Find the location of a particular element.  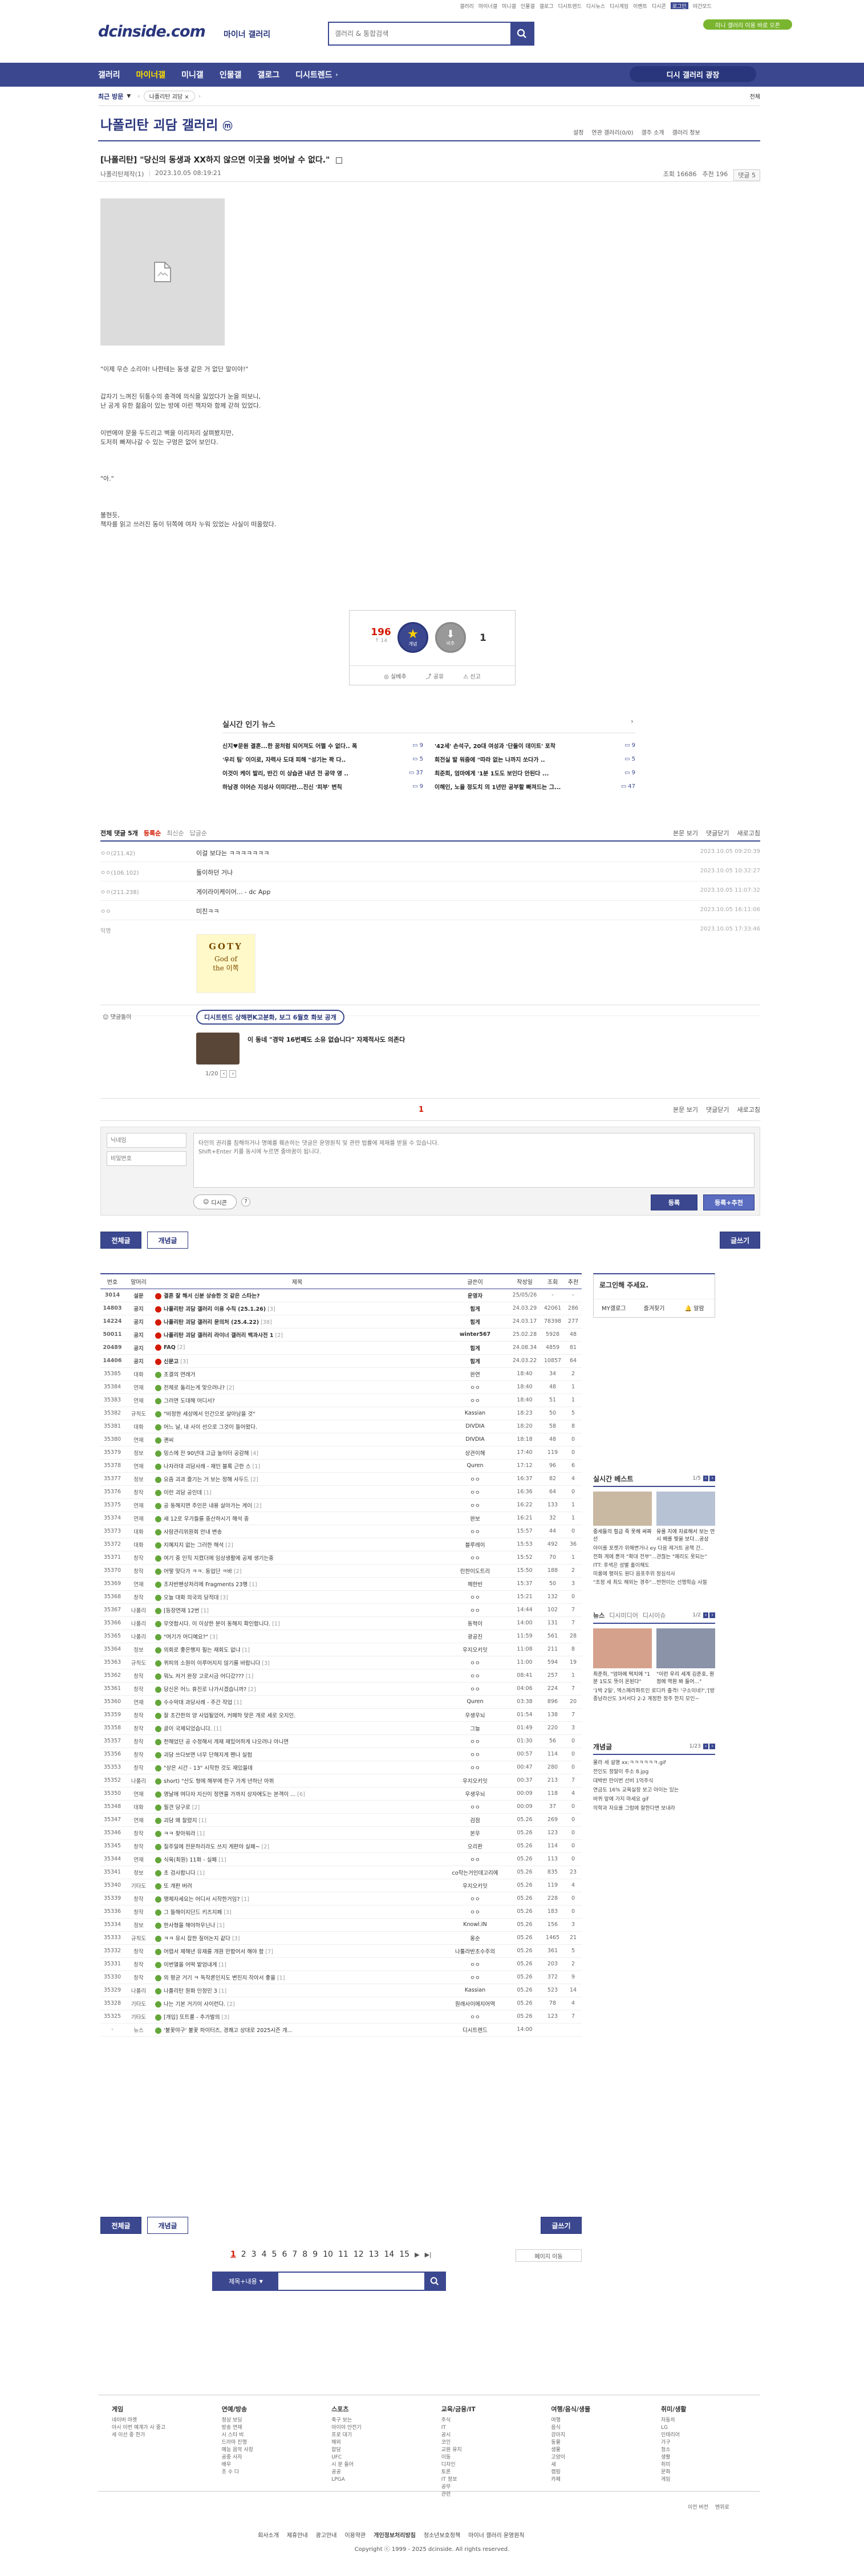

write-button-bottom: 글쓰기 is located at coordinates (561, 2225).